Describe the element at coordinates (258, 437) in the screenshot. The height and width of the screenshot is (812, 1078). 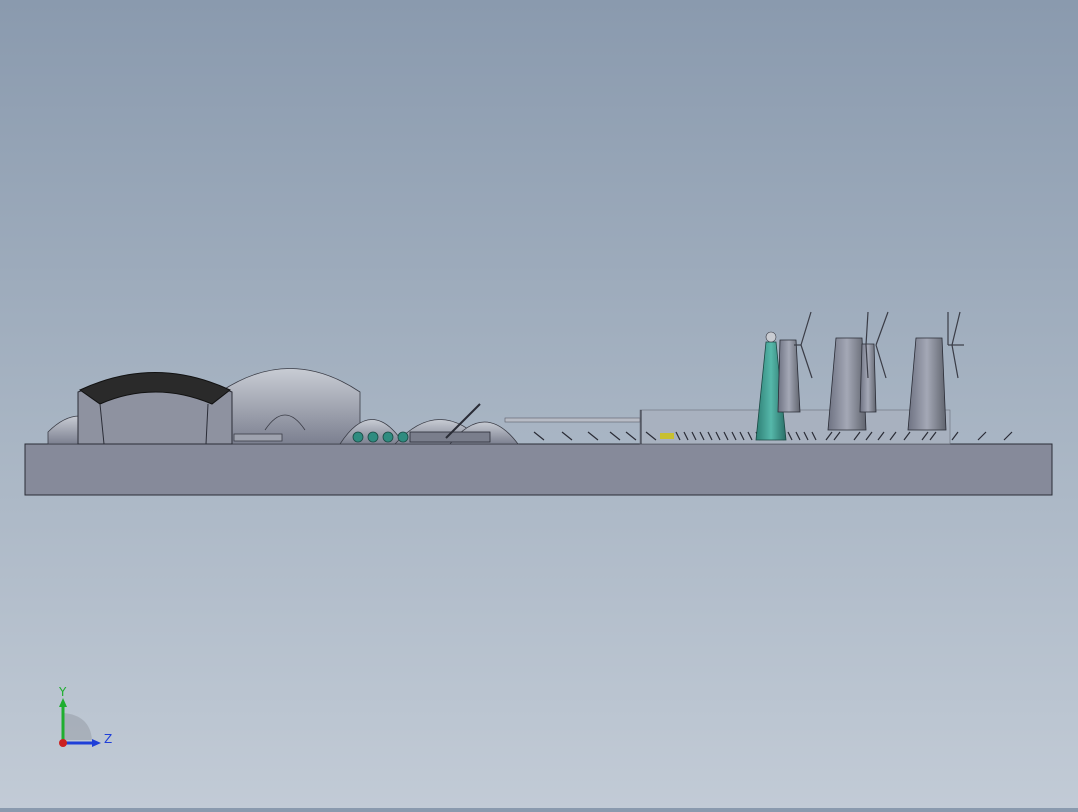
I see `pipe` at that location.